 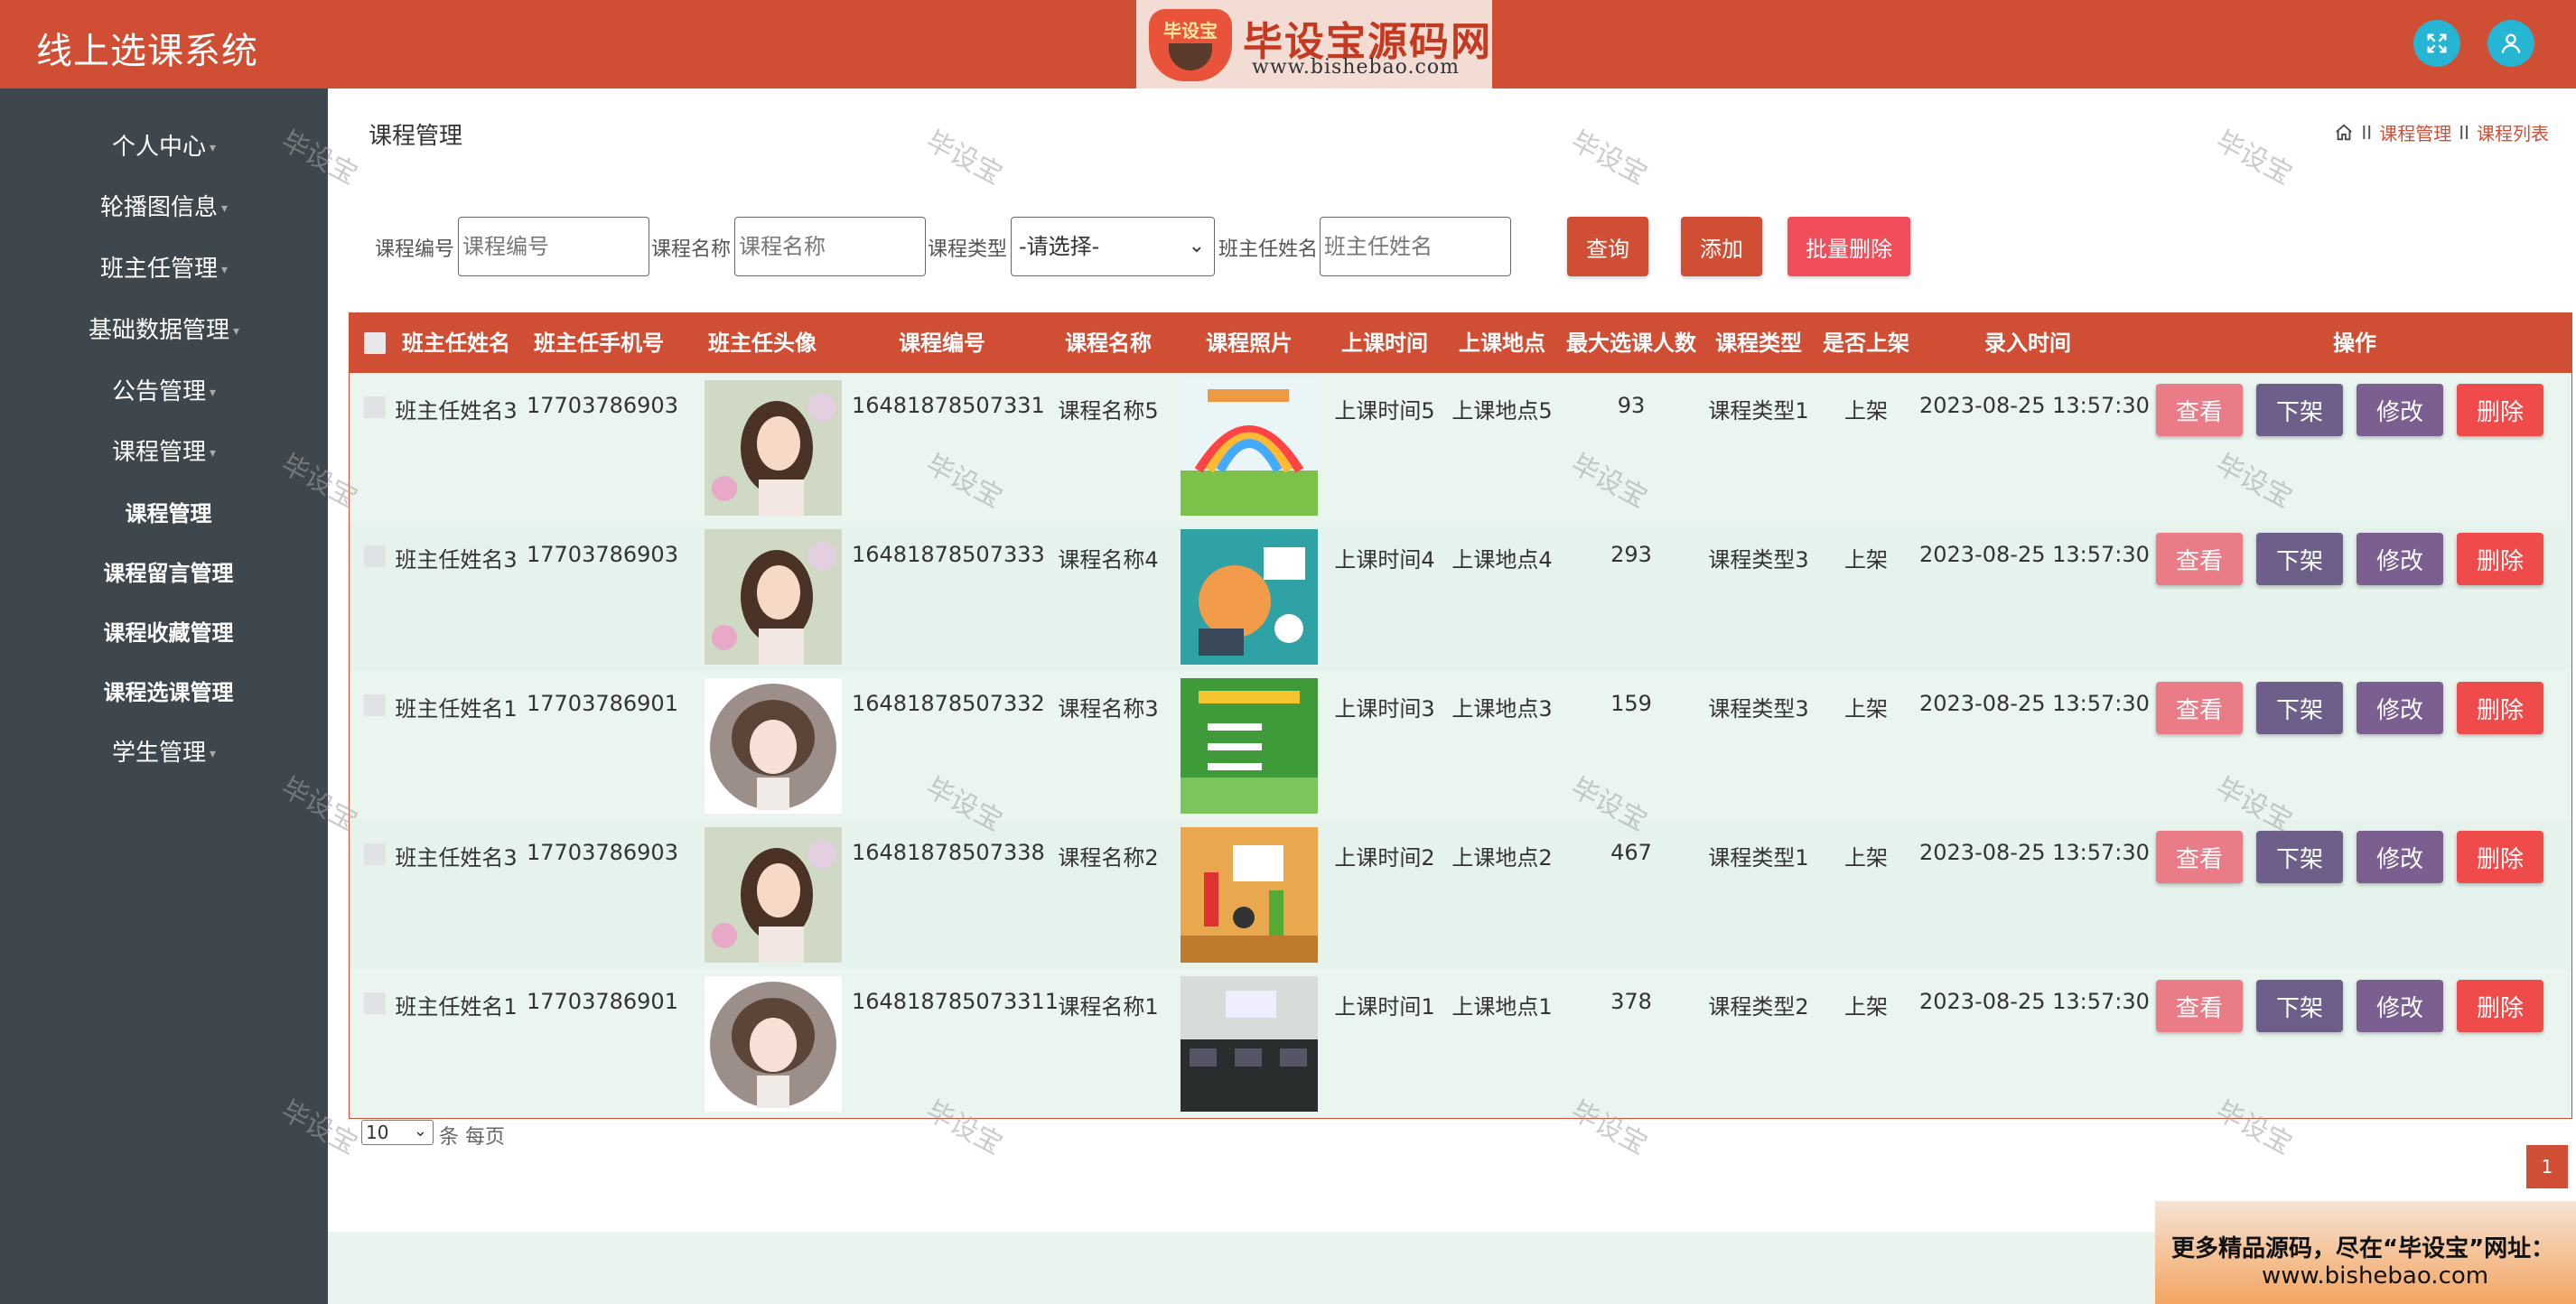 What do you see at coordinates (2344, 133) in the screenshot?
I see `home-icon` at bounding box center [2344, 133].